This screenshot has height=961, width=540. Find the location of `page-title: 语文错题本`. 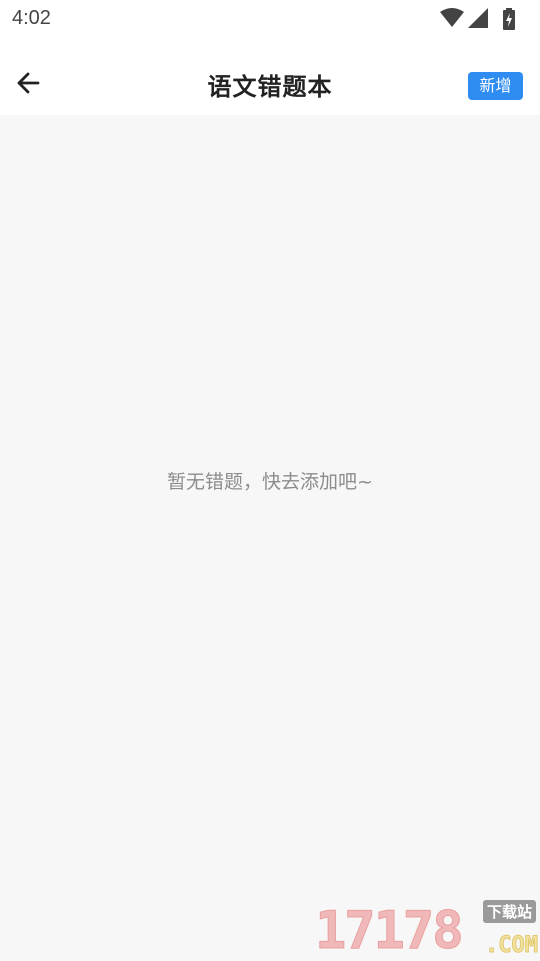

page-title: 语文错题本 is located at coordinates (270, 84).